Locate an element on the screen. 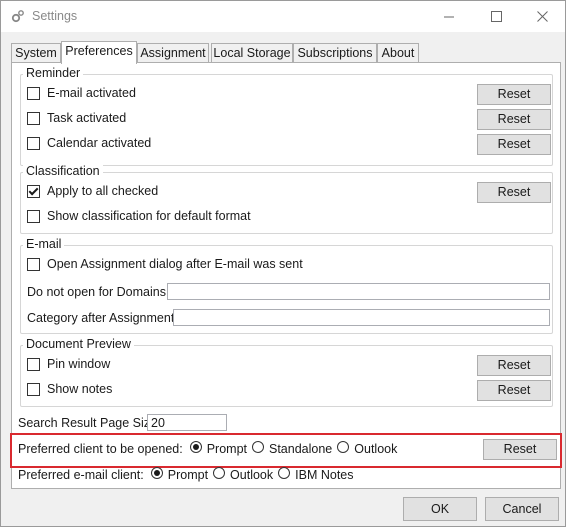  cancel-button: Cancel is located at coordinates (522, 509).